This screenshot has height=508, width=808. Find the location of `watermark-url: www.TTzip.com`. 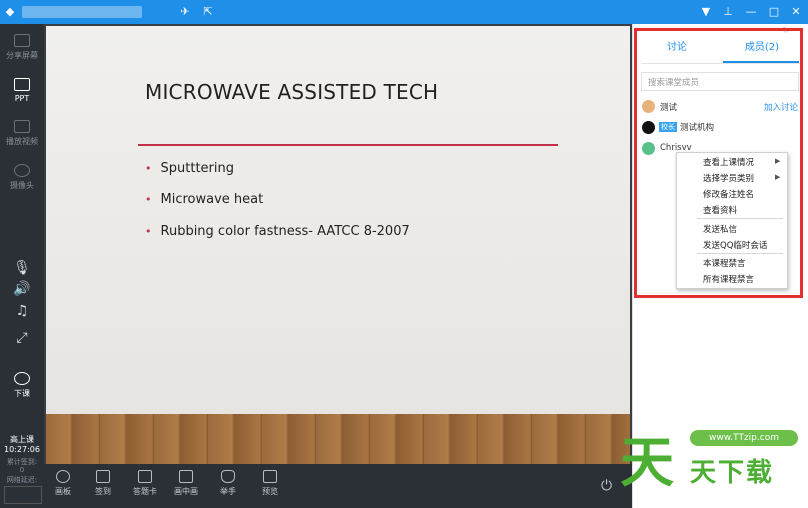

watermark-url: www.TTzip.com is located at coordinates (744, 438).